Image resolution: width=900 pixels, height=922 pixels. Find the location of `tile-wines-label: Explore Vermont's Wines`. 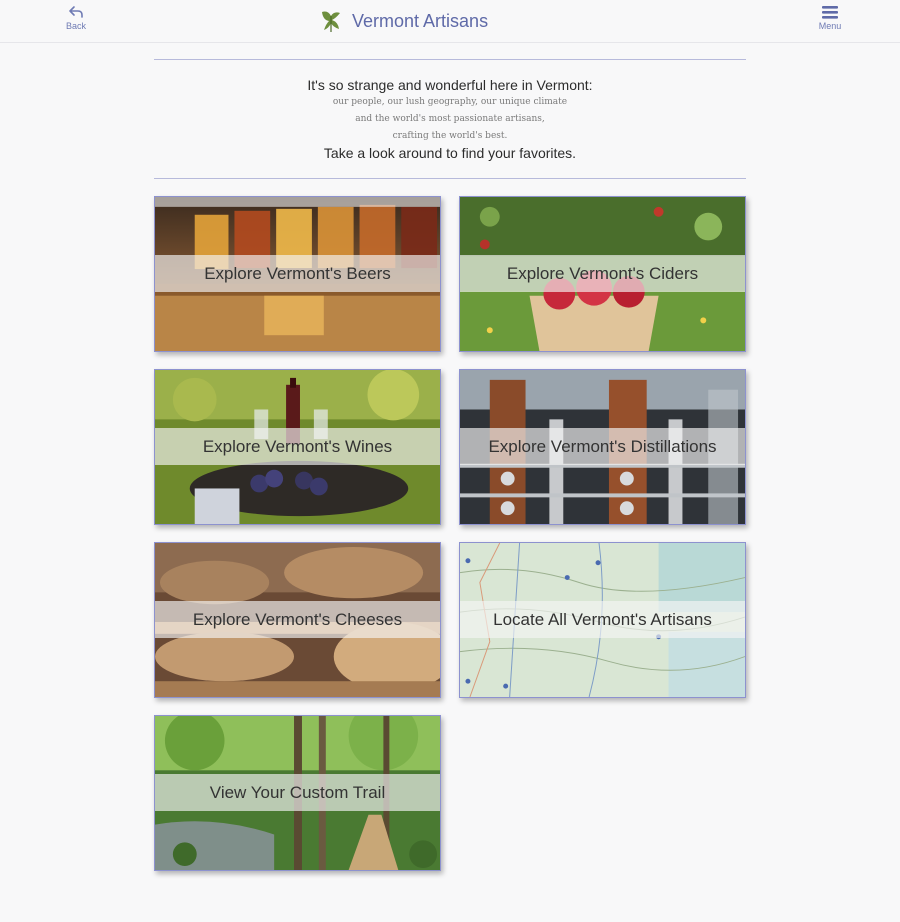

tile-wines-label: Explore Vermont's Wines is located at coordinates (297, 446).